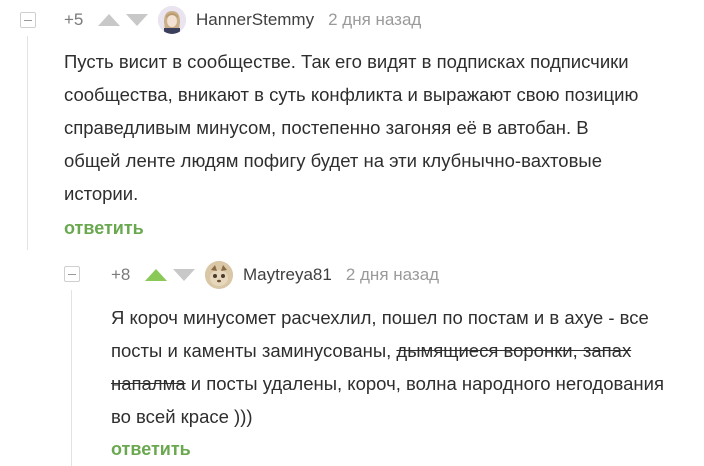 This screenshot has width=704, height=466. What do you see at coordinates (287, 275) in the screenshot?
I see `username: Maytreya81` at bounding box center [287, 275].